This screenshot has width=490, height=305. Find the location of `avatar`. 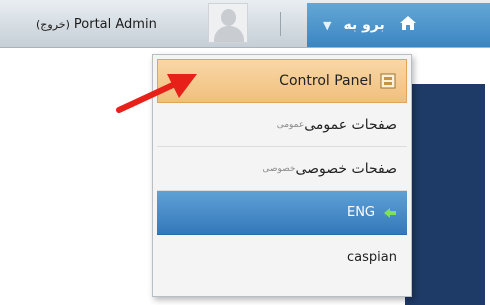

avatar is located at coordinates (228, 23).